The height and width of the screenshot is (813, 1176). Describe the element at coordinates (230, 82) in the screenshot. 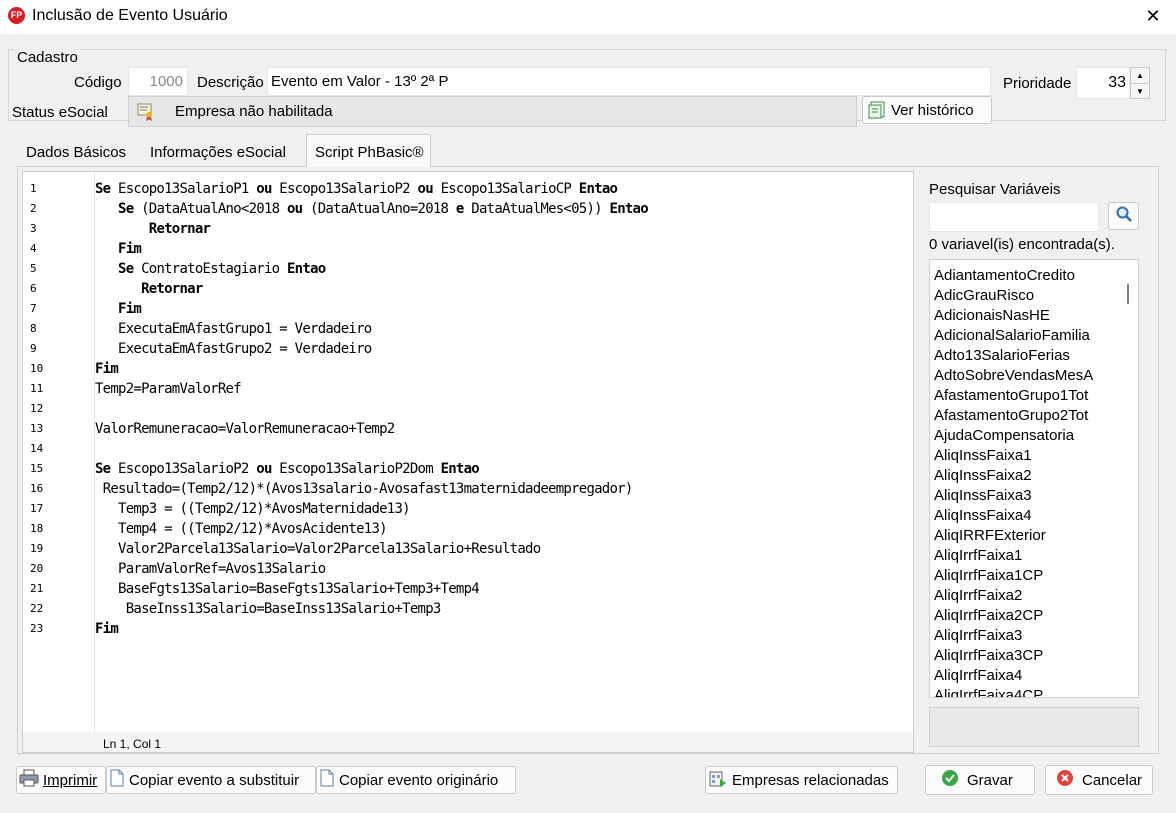

I see `descricao-label: Descrição` at that location.